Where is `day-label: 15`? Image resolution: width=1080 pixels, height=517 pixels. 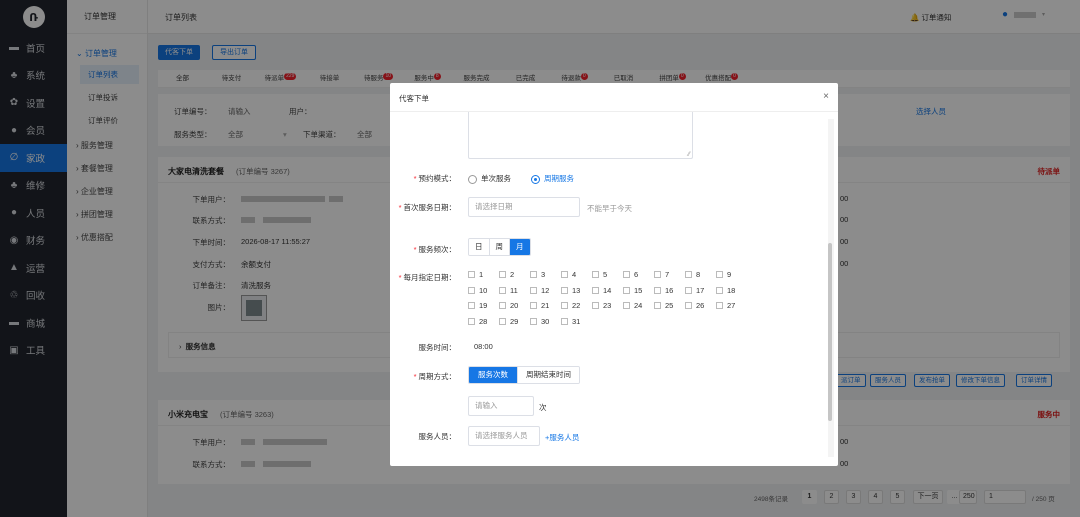 day-label: 15 is located at coordinates (638, 290).